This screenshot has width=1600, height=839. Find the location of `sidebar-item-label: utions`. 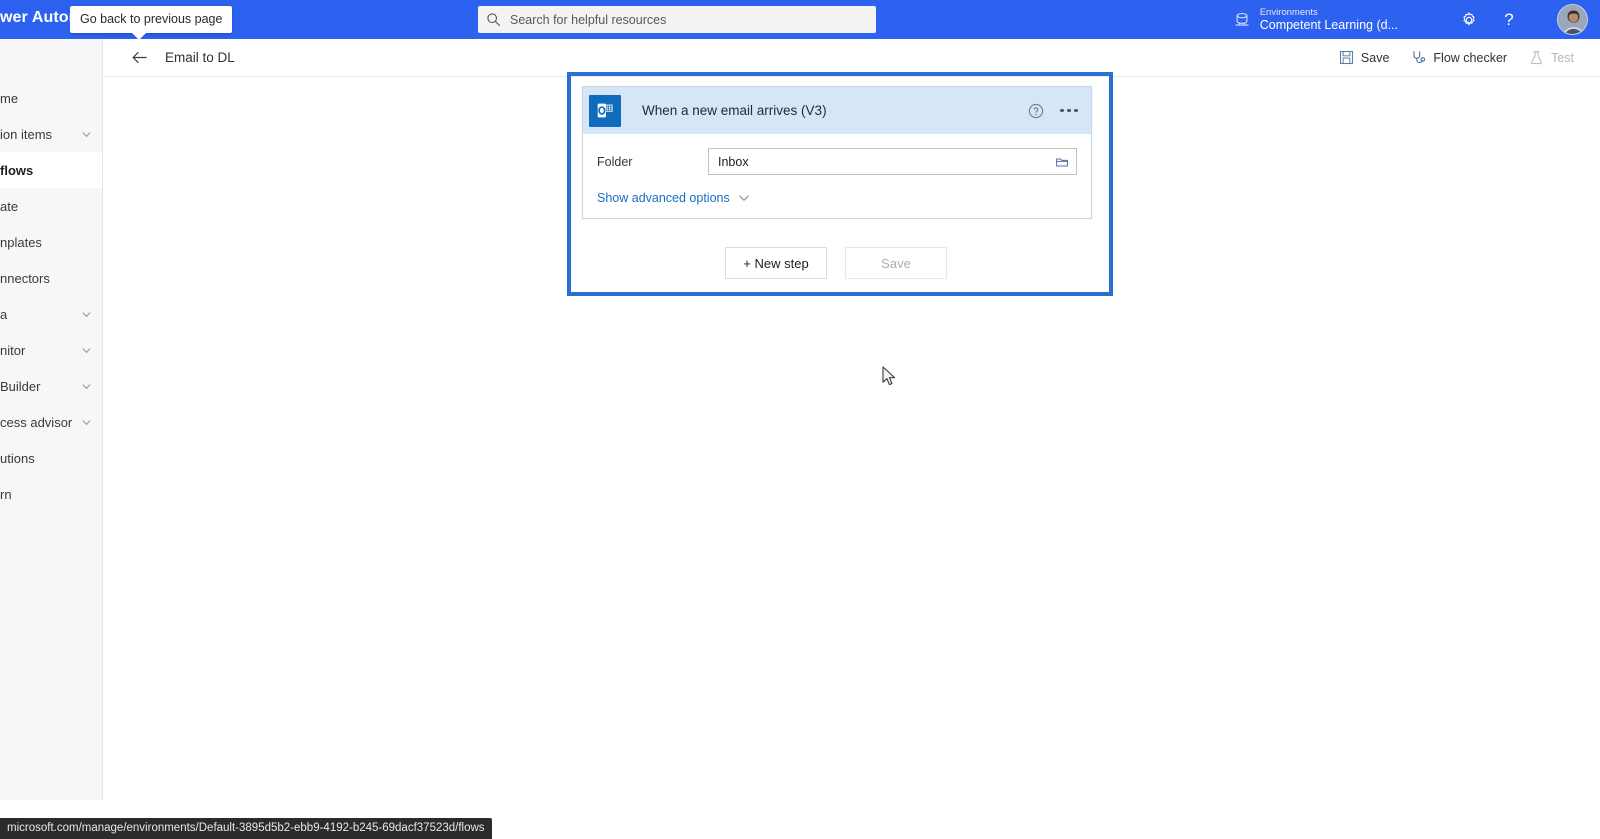

sidebar-item-label: utions is located at coordinates (17, 458).